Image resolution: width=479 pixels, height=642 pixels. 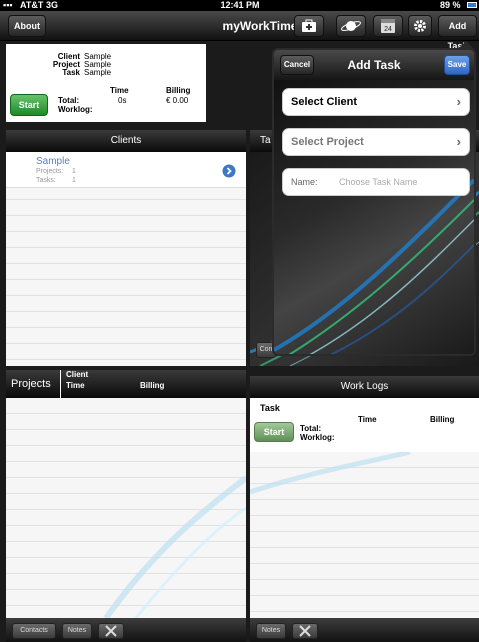 I want to click on battery-level: 89 %, so click(x=450, y=5).